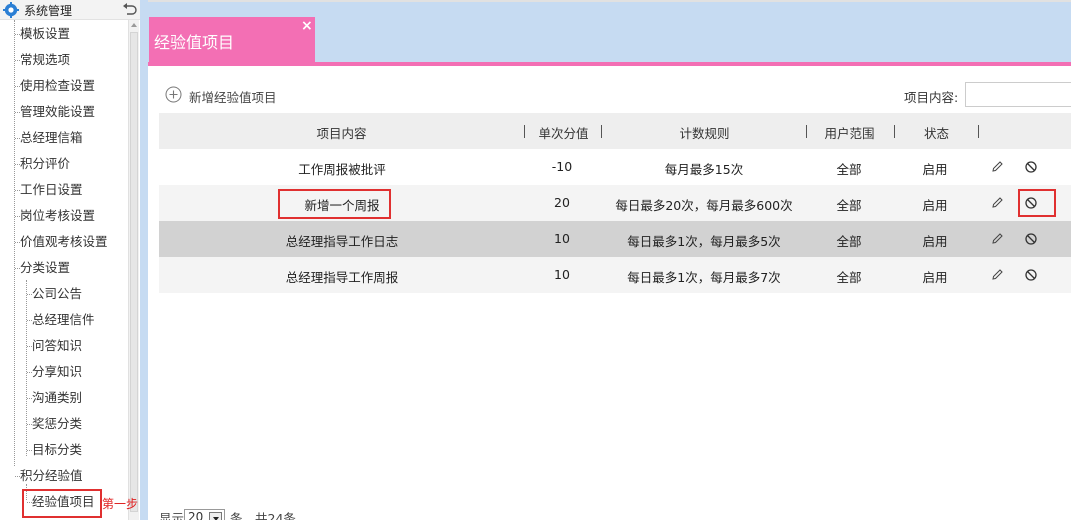  I want to click on table-header: 项目内容 单次分值 计数规则 用户范围 状态, so click(615, 131).